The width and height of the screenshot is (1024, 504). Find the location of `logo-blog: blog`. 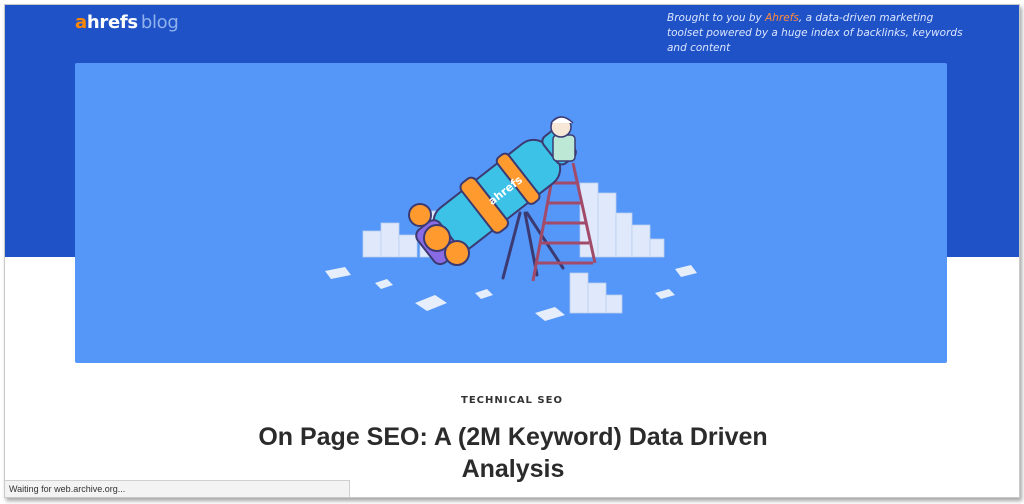

logo-blog: blog is located at coordinates (159, 22).